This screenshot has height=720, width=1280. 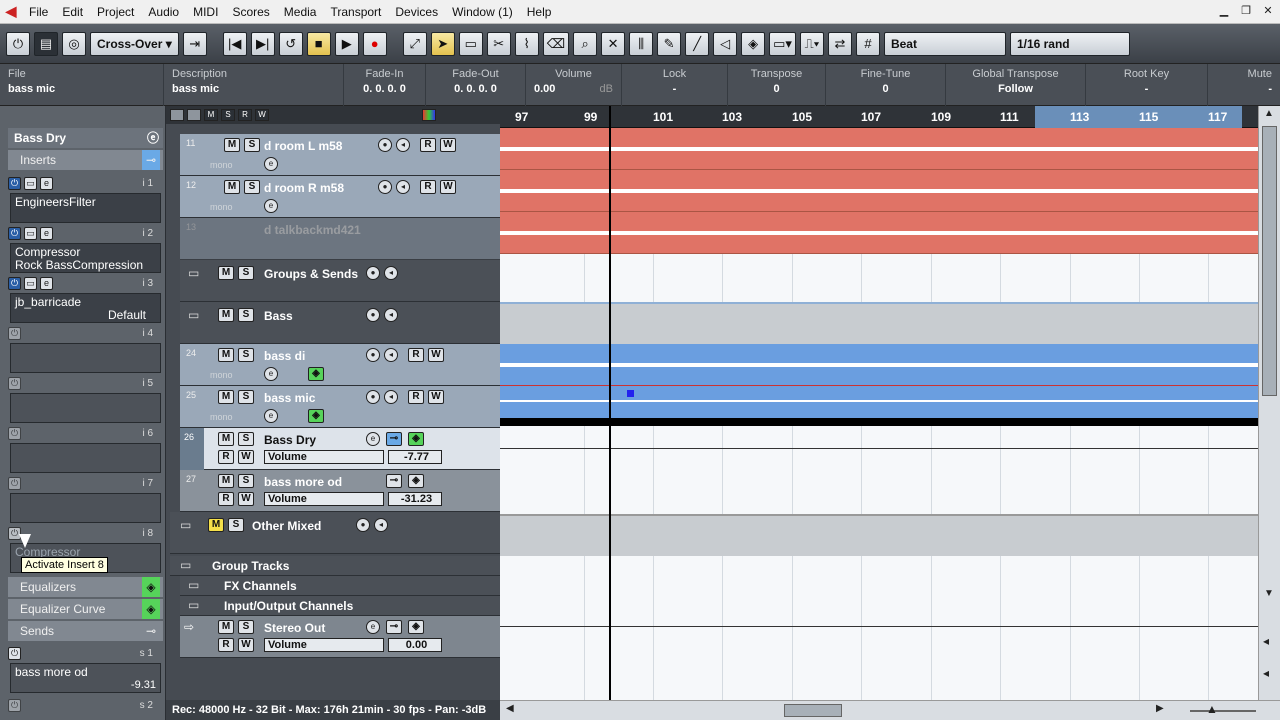 I want to click on track-12-solo-button: S, so click(x=252, y=187).